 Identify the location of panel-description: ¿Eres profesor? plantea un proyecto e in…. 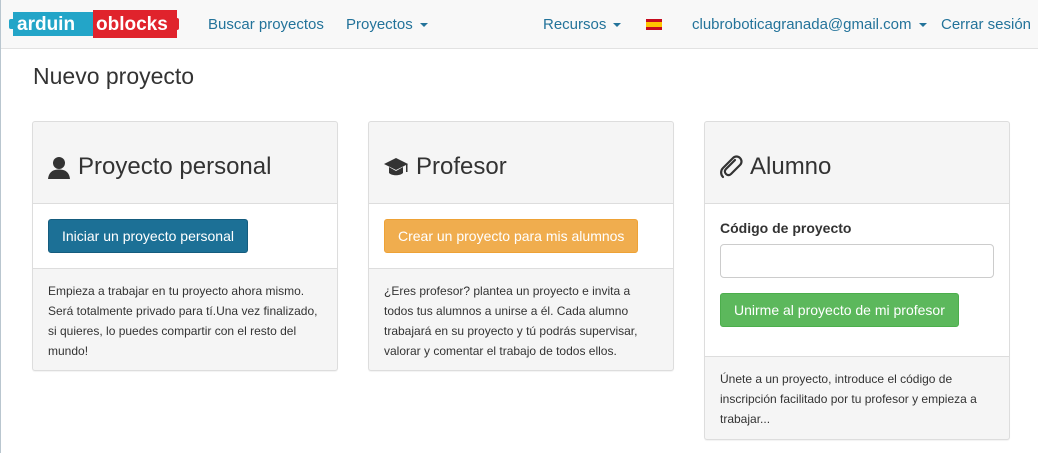
(511, 321).